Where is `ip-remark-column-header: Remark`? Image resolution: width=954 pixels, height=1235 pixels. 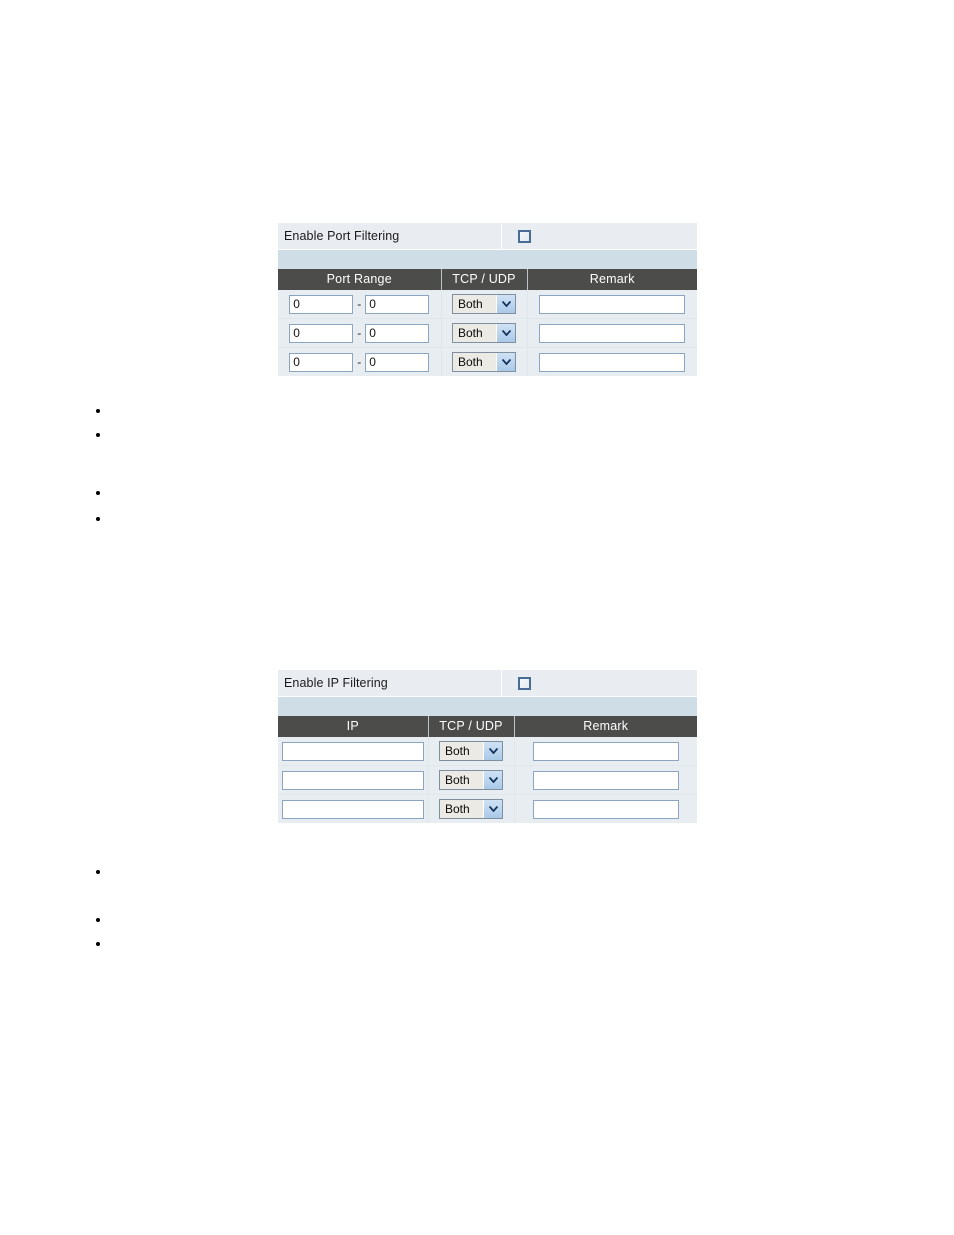 ip-remark-column-header: Remark is located at coordinates (605, 726).